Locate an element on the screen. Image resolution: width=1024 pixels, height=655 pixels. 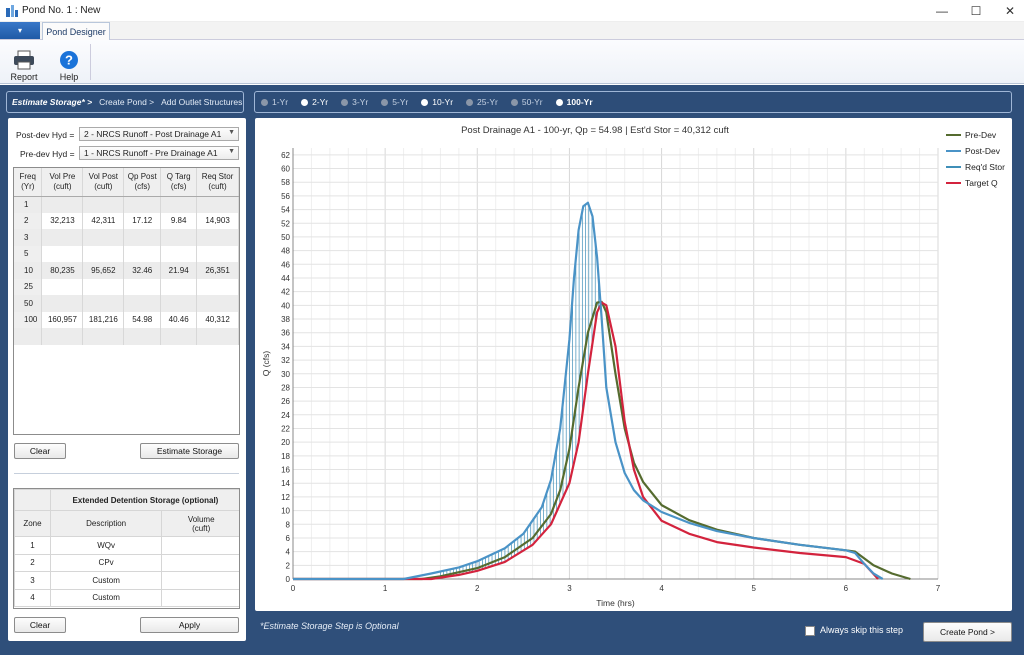
freq-label: 25-Yr is located at coordinates (487, 102).